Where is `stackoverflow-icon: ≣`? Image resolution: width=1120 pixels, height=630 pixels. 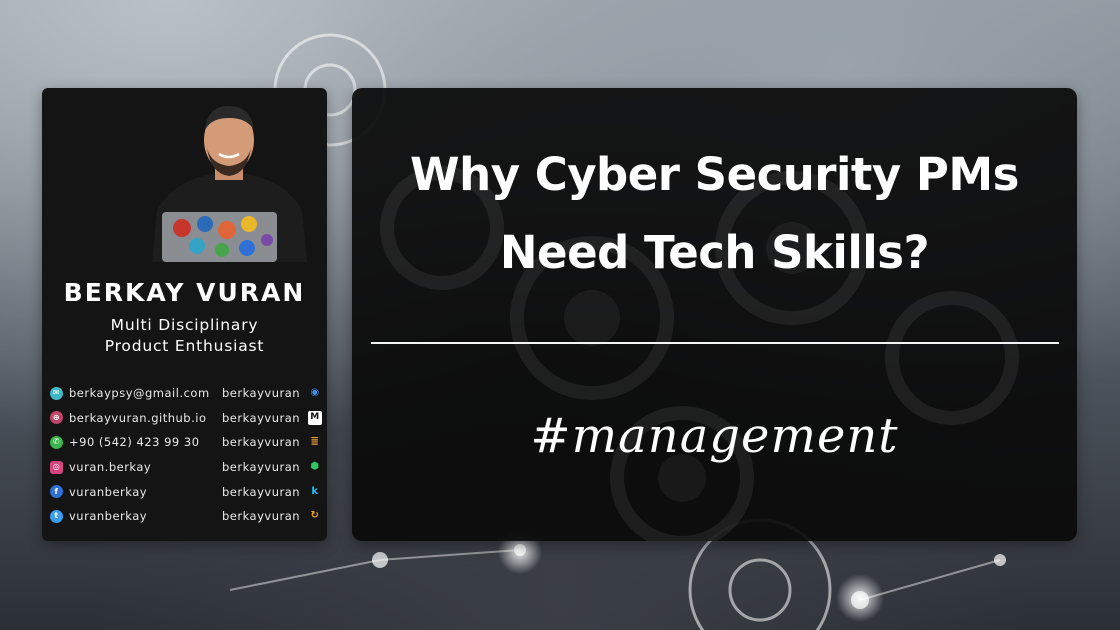 stackoverflow-icon: ≣ is located at coordinates (315, 442).